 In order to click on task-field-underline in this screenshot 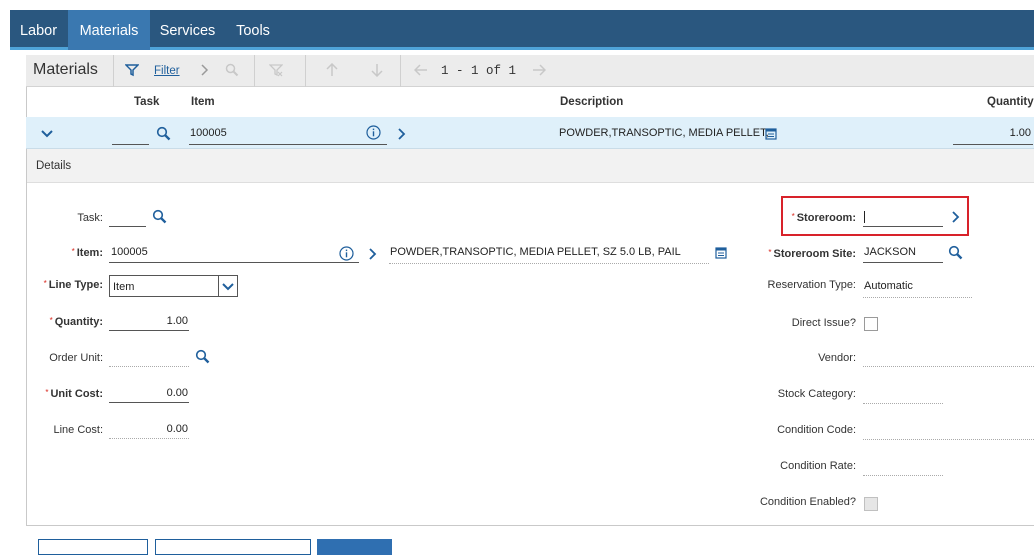, I will do `click(127, 226)`.